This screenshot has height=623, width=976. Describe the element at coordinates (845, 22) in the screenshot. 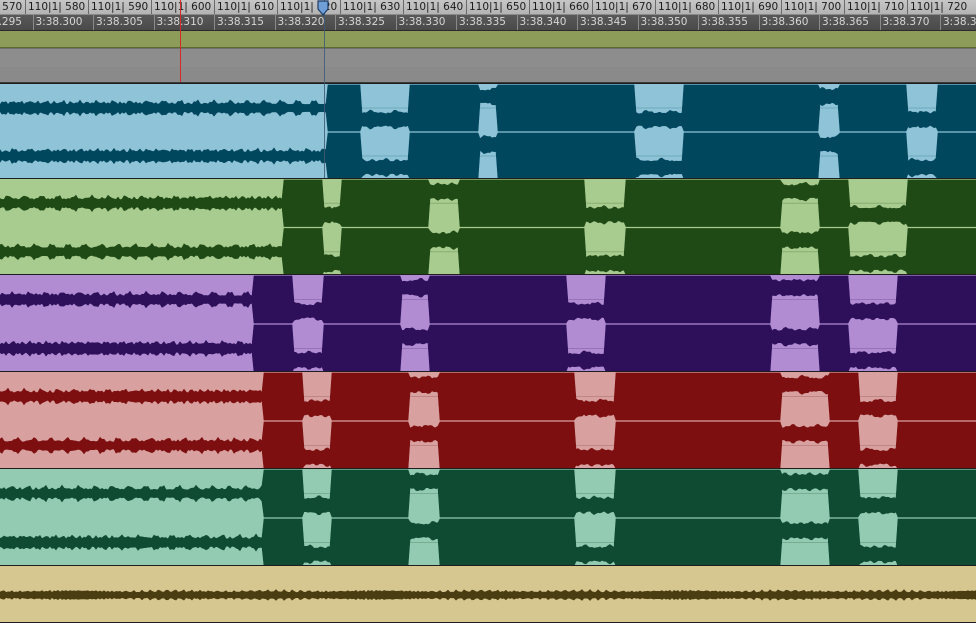

I see `time-tick-label: 3:38.365` at that location.